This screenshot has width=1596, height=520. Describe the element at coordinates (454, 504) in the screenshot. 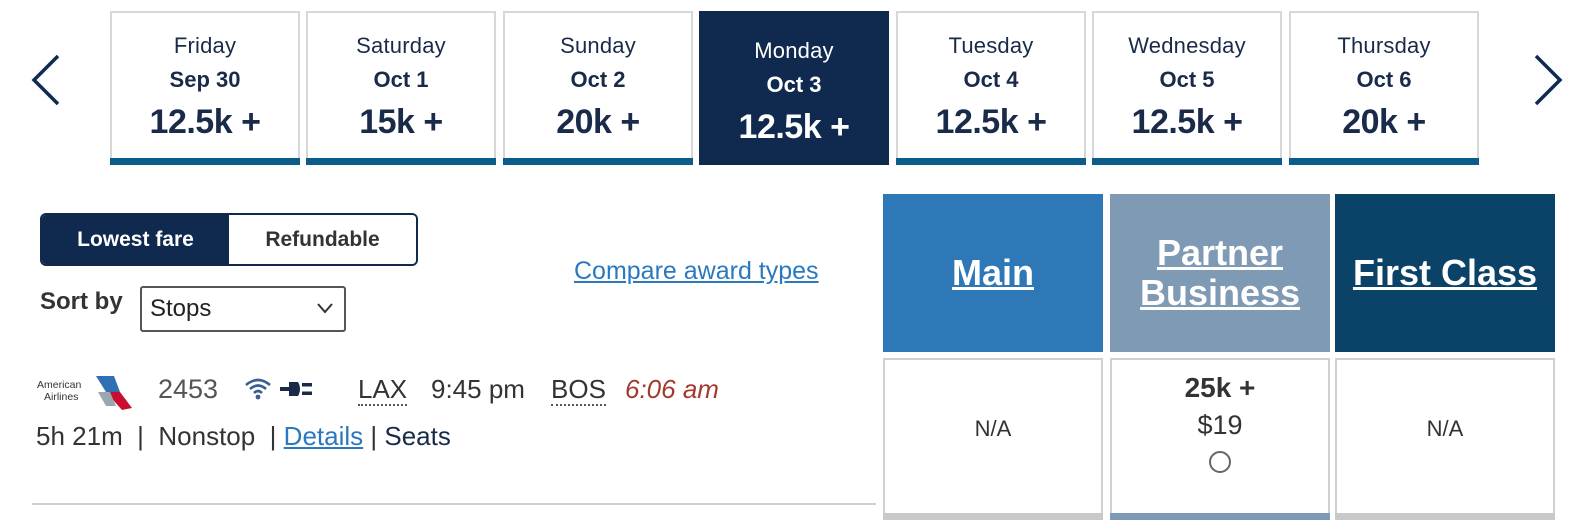

I see `row-divider` at that location.